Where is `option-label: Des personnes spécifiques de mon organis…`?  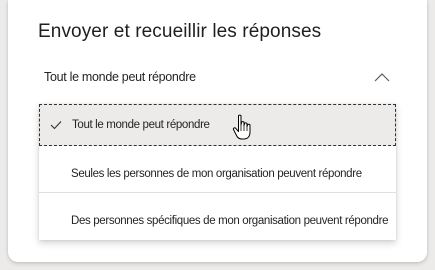
option-label: Des personnes spécifiques de mon organis… is located at coordinates (230, 221).